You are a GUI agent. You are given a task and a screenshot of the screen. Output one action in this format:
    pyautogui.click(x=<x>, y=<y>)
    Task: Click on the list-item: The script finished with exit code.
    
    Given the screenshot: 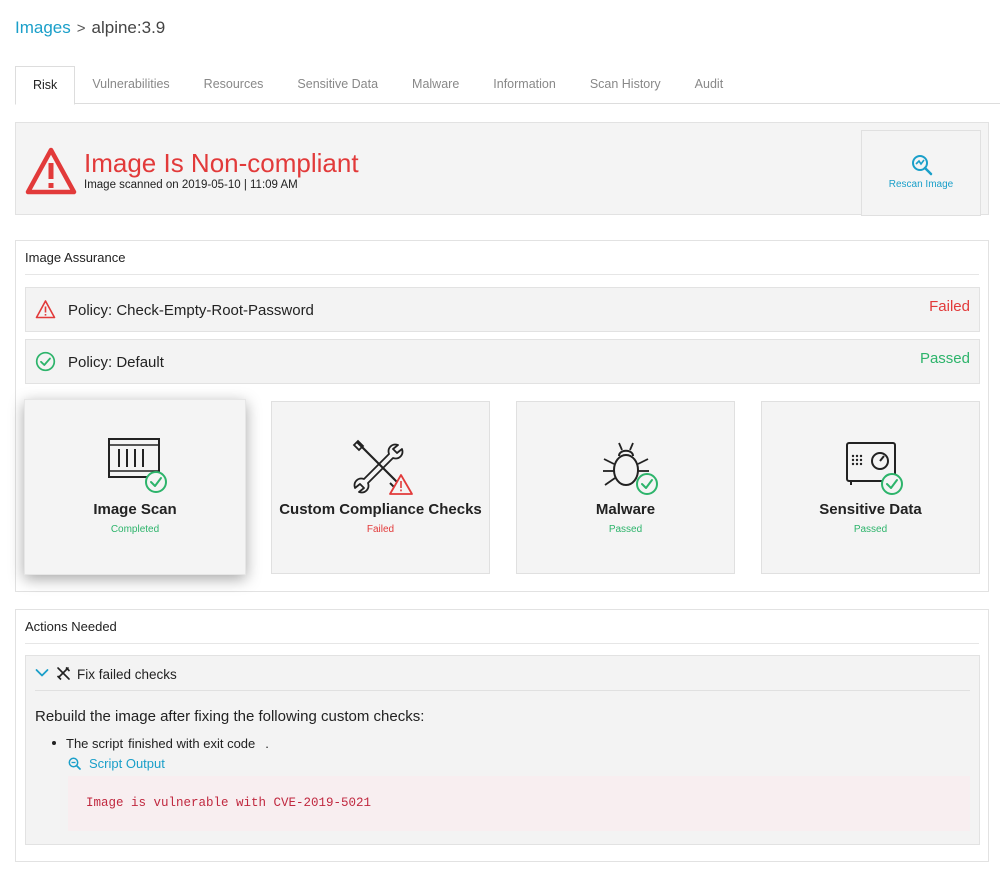 What is the action you would take?
    pyautogui.click(x=160, y=743)
    